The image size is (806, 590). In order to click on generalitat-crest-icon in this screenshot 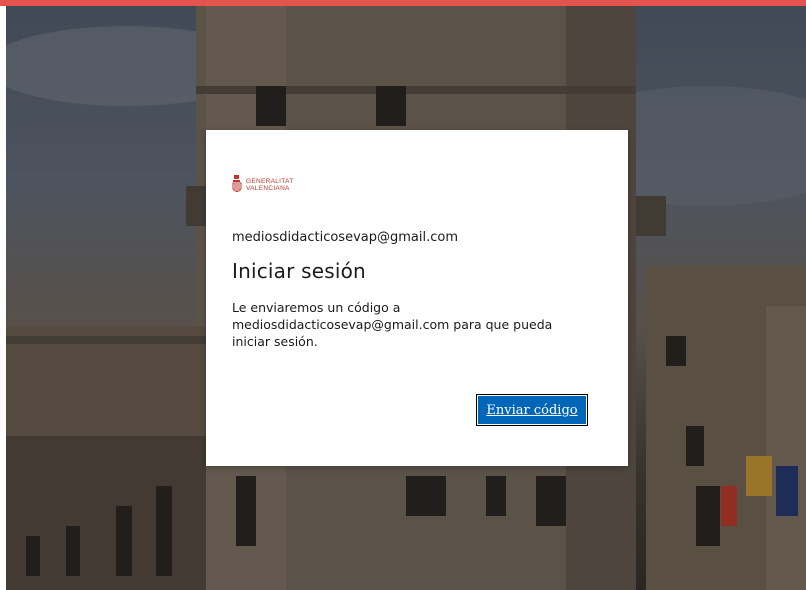, I will do `click(237, 183)`.